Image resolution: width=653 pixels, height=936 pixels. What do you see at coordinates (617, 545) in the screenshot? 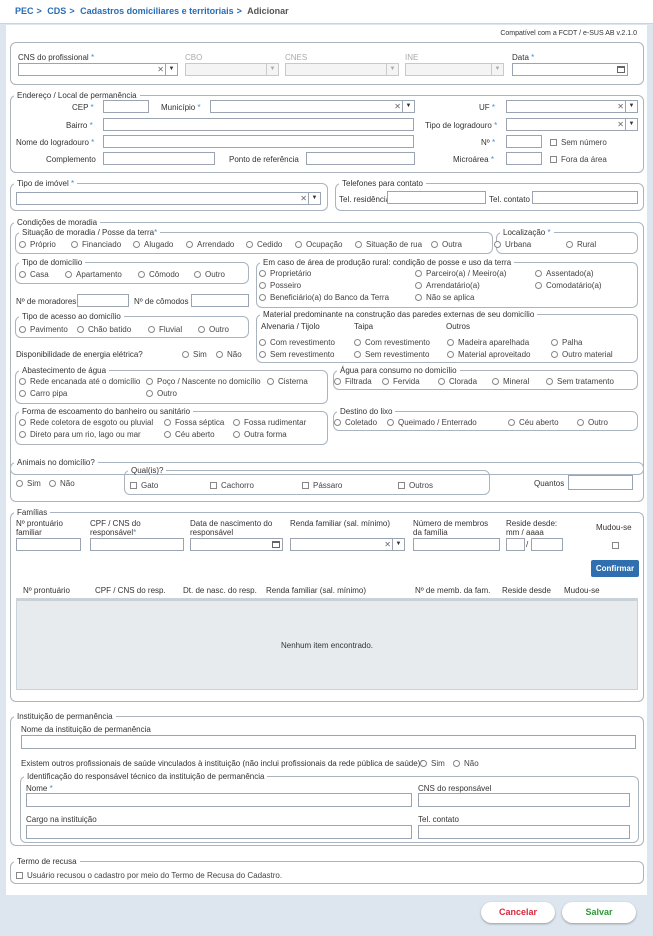
I see `mudou-se-checkbox` at bounding box center [617, 545].